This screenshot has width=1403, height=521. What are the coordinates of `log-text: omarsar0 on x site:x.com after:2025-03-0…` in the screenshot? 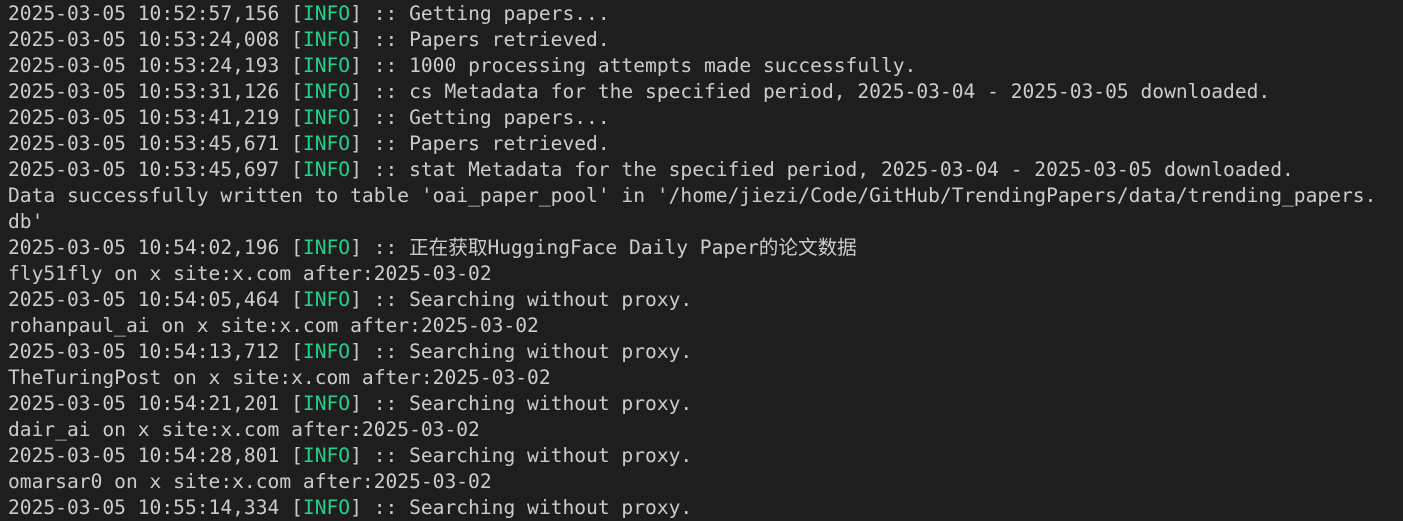 It's located at (250, 481).